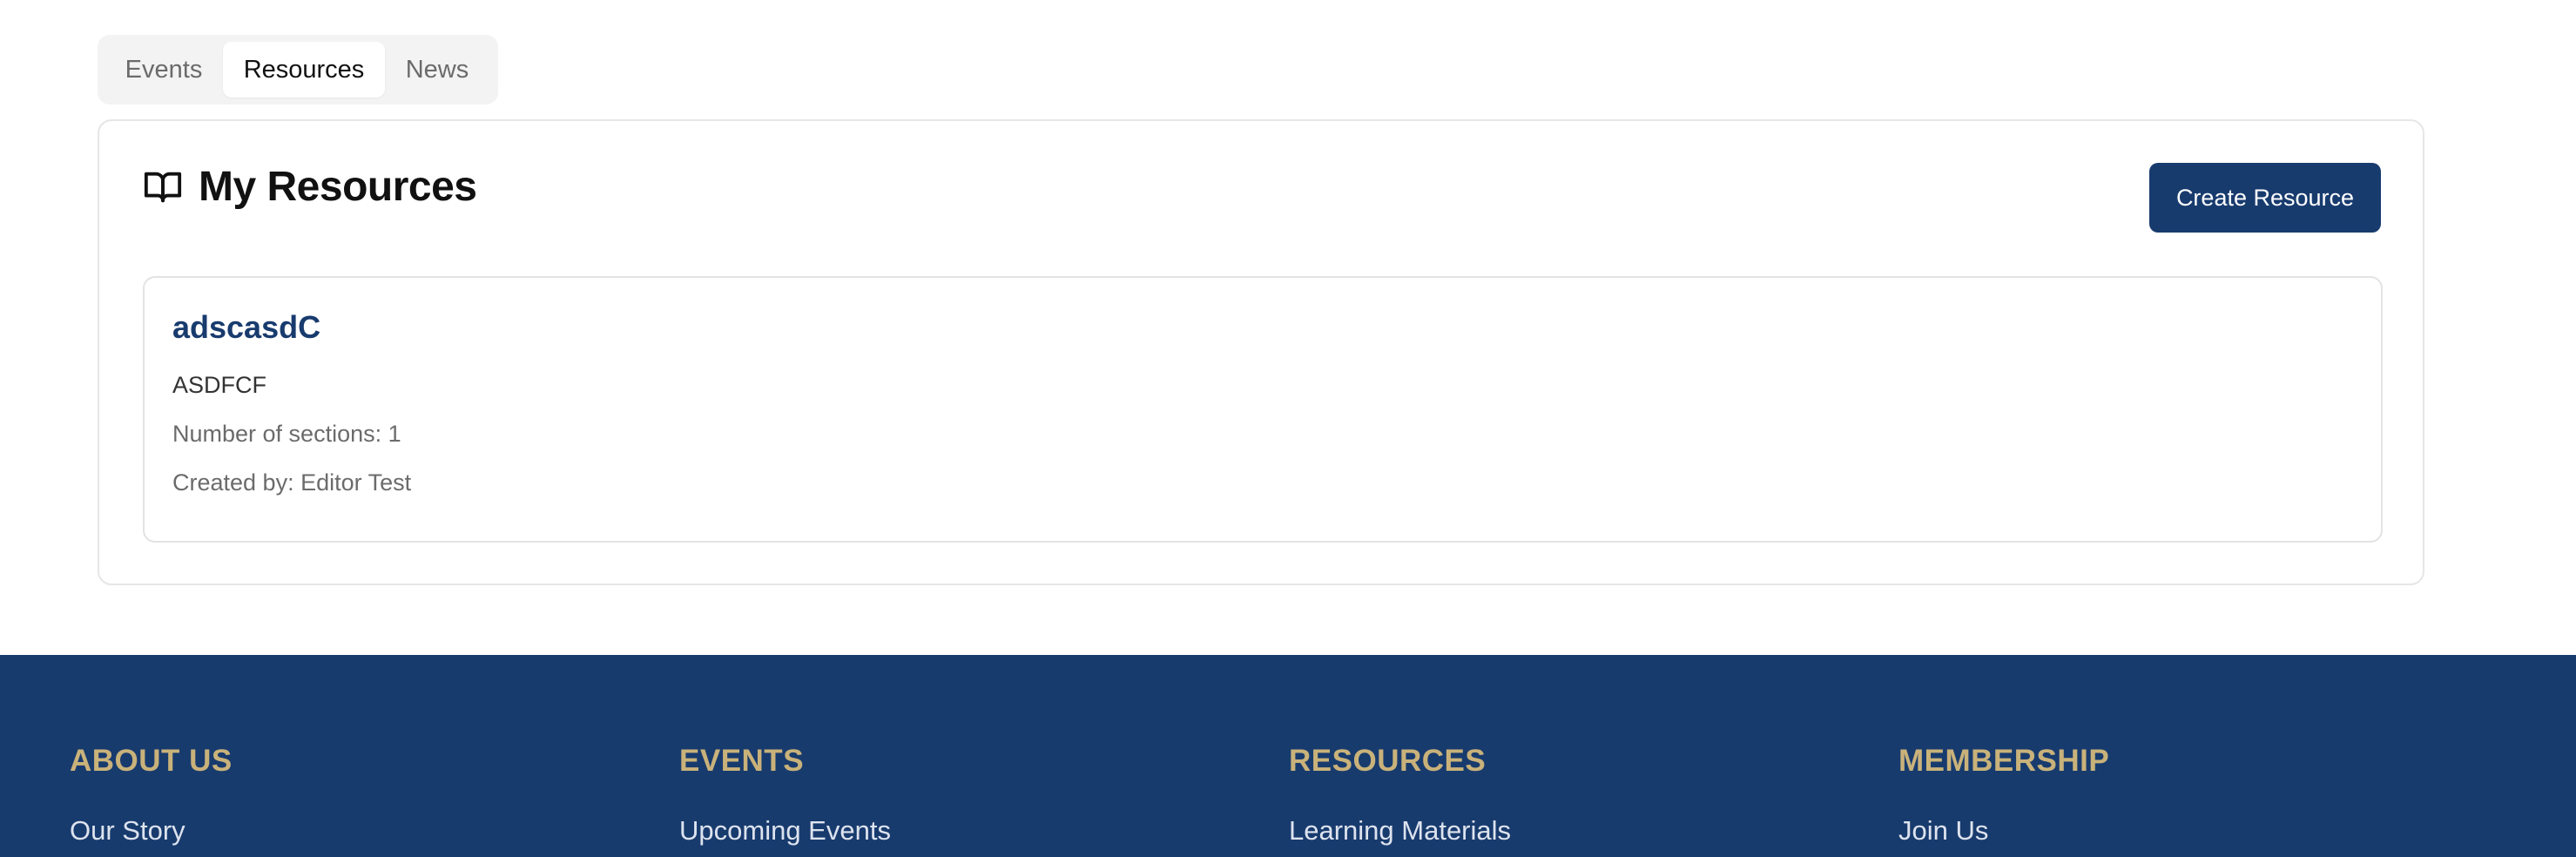  Describe the element at coordinates (151, 831) in the screenshot. I see `footer-link-our-story: Our Story` at that location.